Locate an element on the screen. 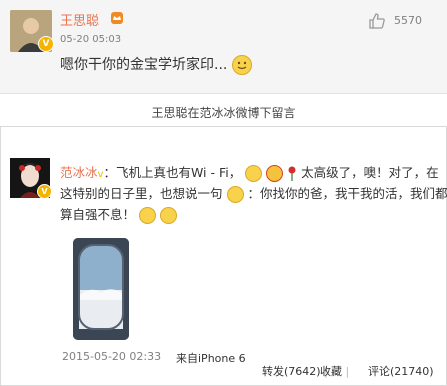  post-photo is located at coordinates (101, 289).